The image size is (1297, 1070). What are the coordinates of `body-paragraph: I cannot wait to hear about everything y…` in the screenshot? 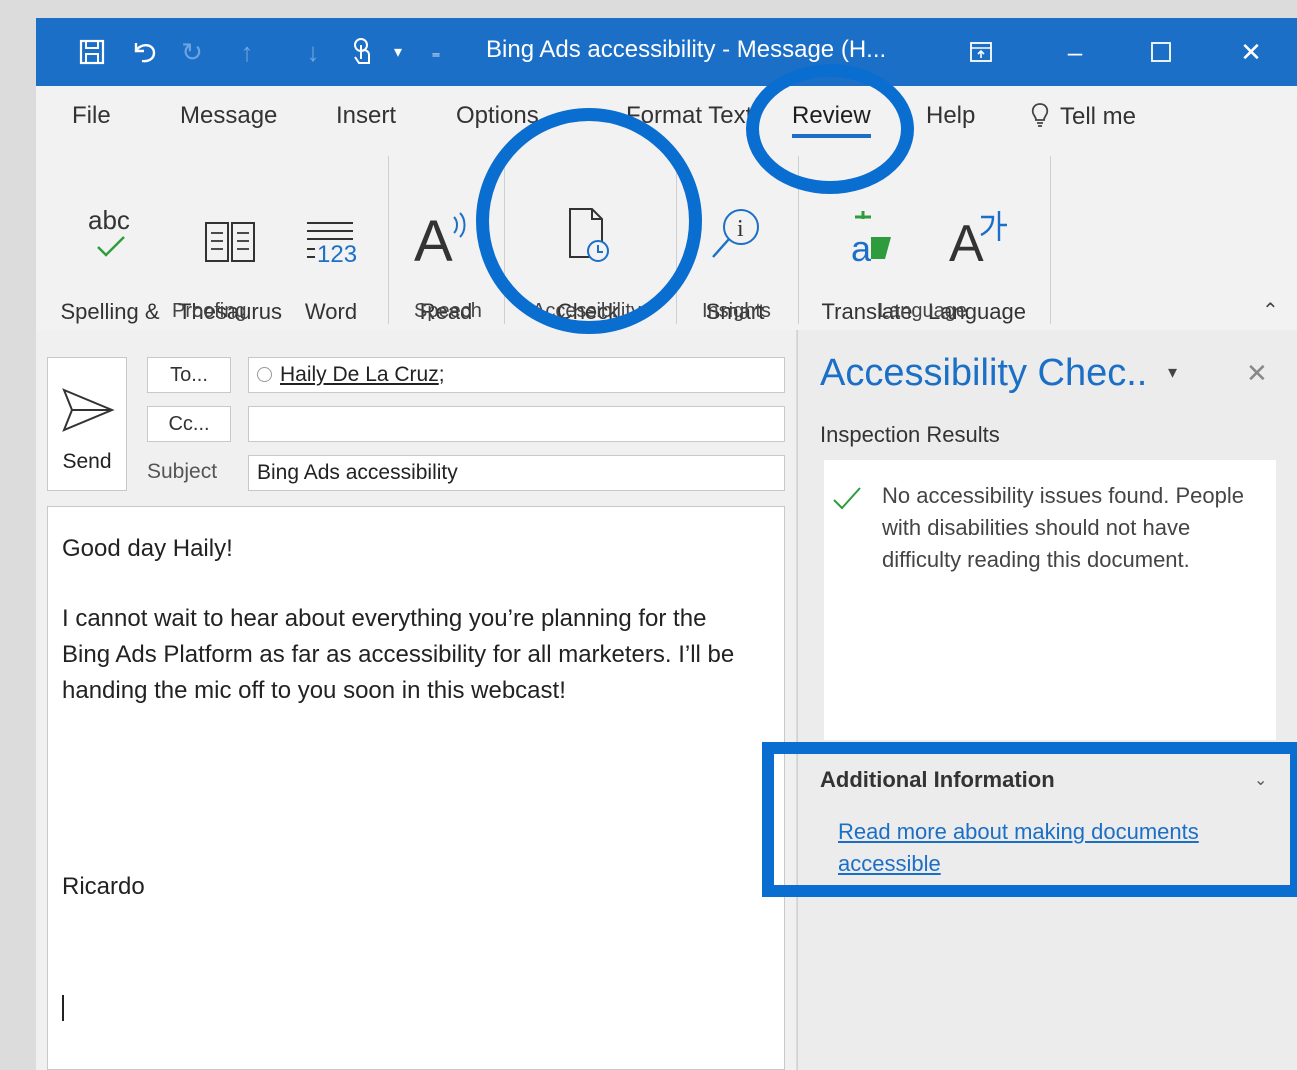 It's located at (398, 654).